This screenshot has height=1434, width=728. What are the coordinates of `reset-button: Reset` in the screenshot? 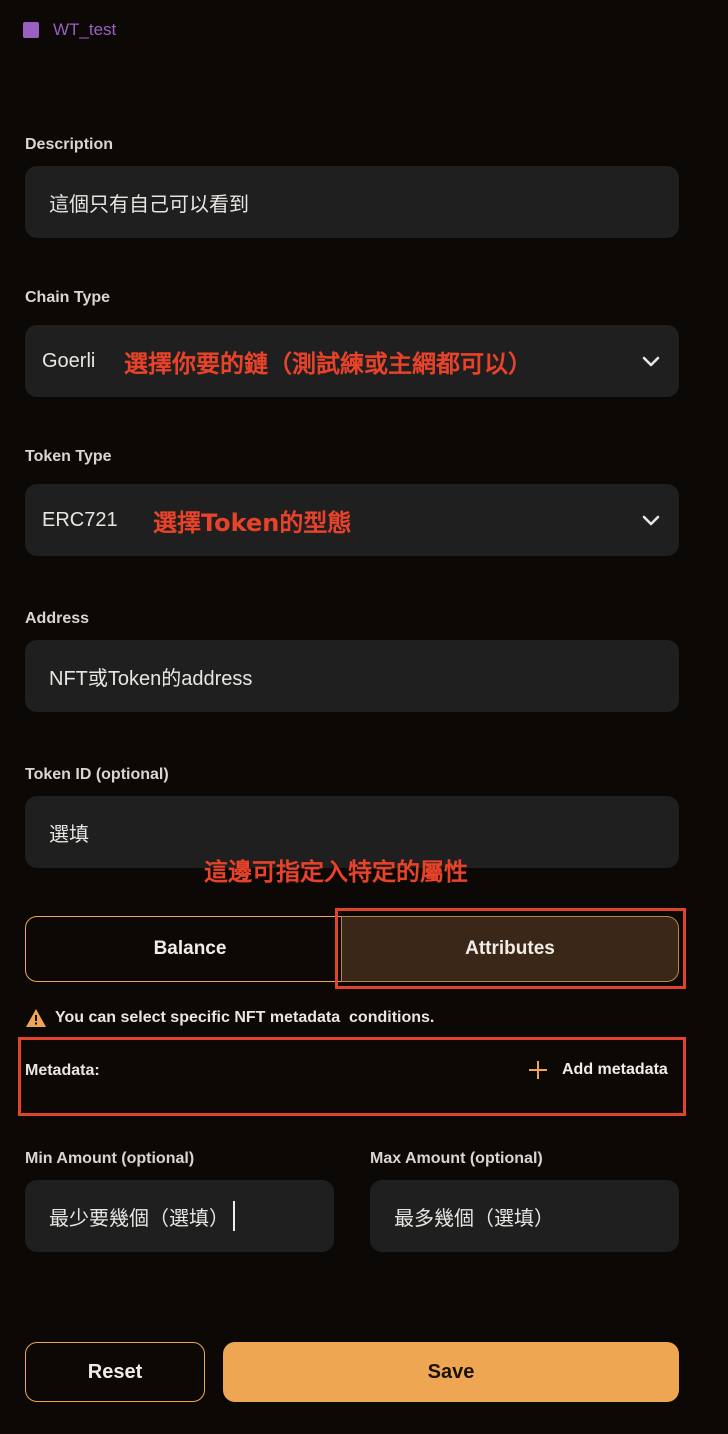 It's located at (115, 1372).